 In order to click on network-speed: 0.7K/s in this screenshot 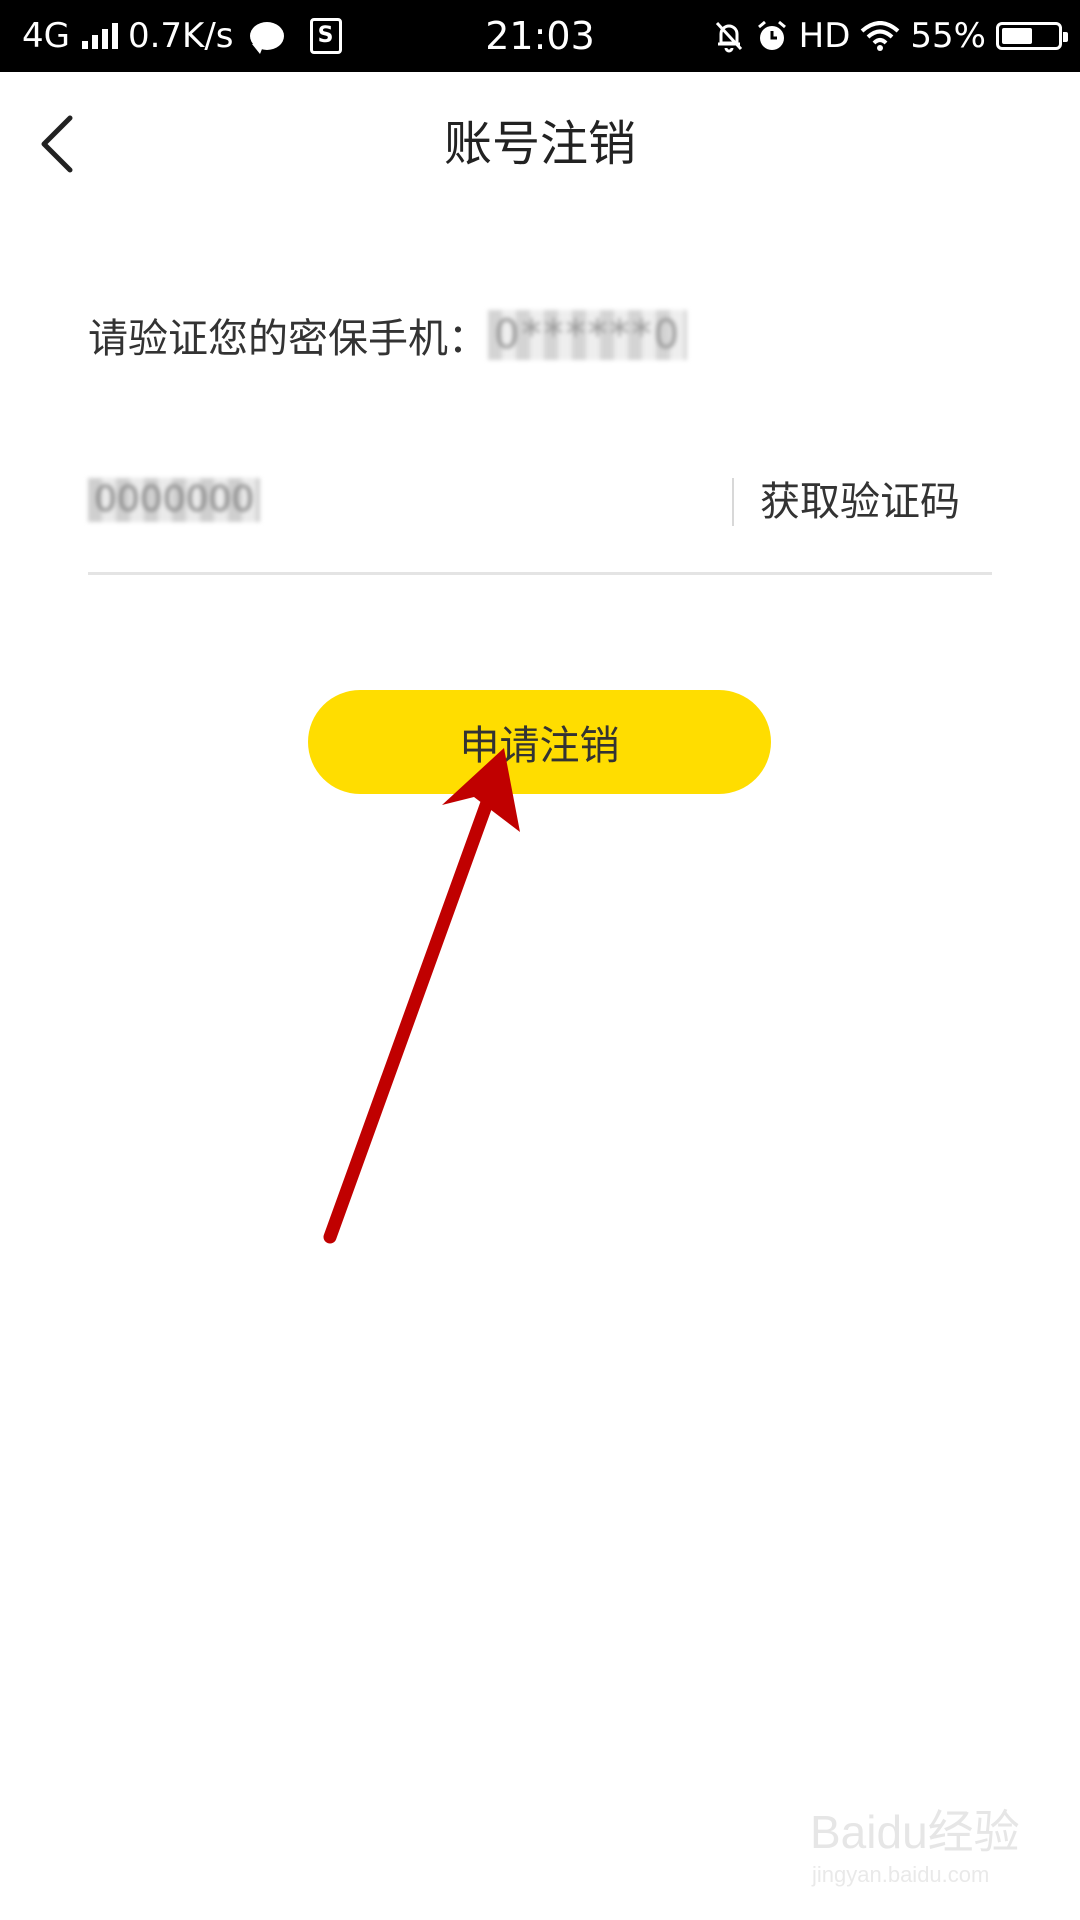, I will do `click(180, 36)`.